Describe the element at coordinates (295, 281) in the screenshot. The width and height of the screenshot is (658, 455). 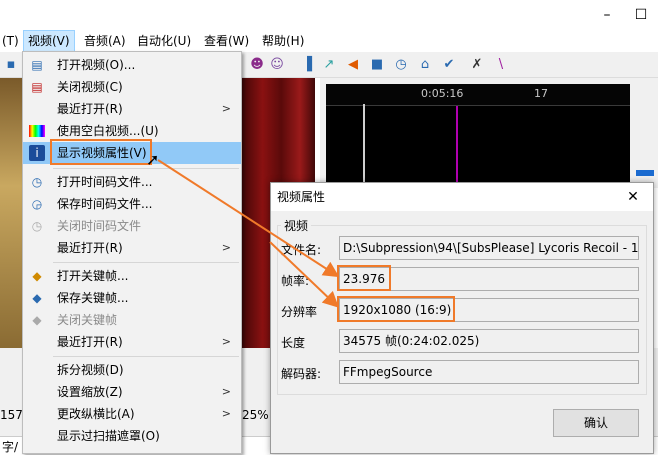
I see `framerate-label: 帧率:` at that location.